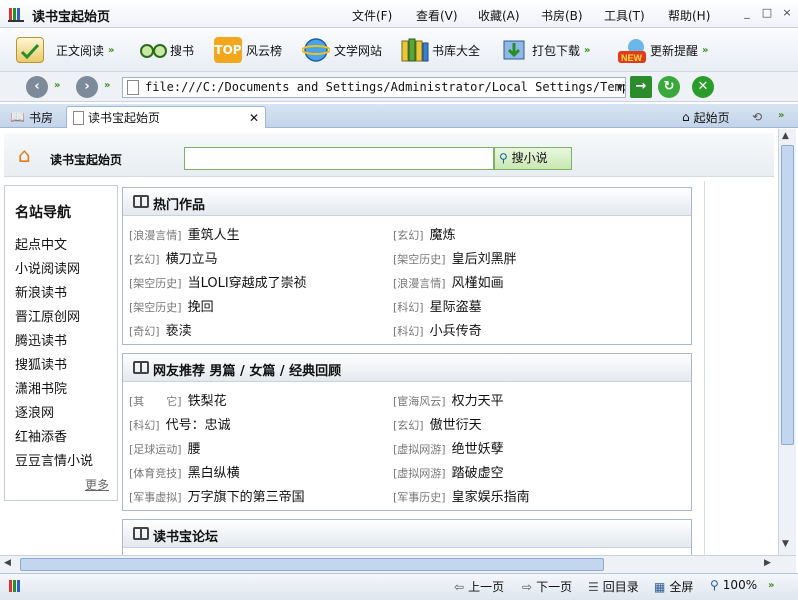 This screenshot has height=600, width=798. Describe the element at coordinates (41, 435) in the screenshot. I see `nav-link: 红袖添香` at that location.